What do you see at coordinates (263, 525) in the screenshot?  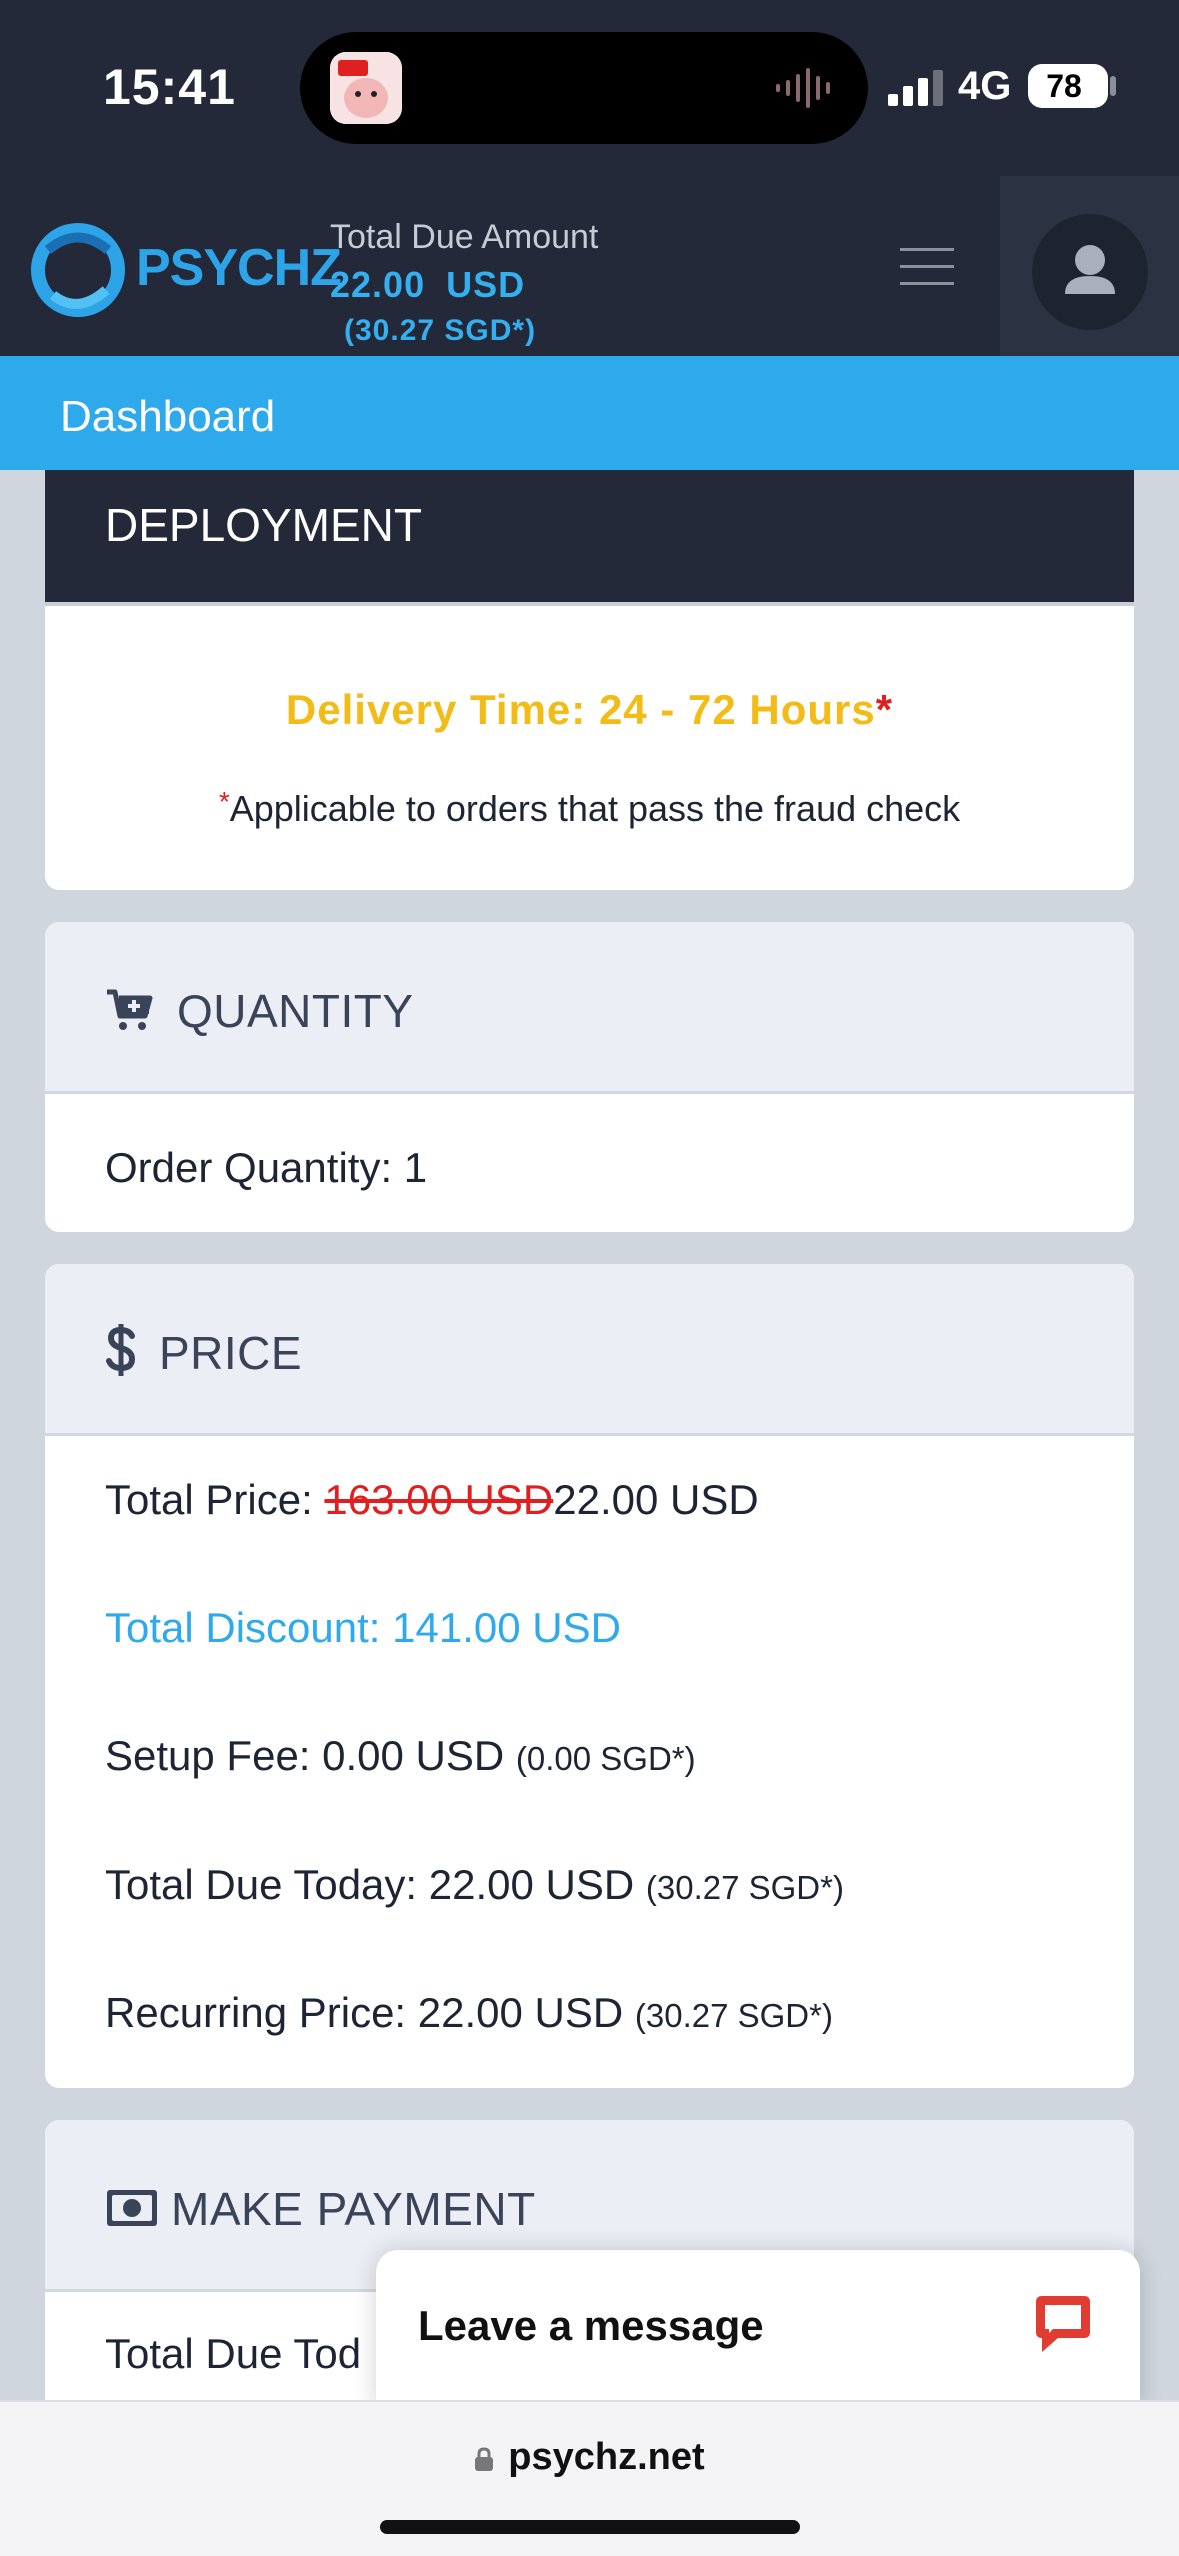 I see `deployment-title: DEPLOYMENT` at bounding box center [263, 525].